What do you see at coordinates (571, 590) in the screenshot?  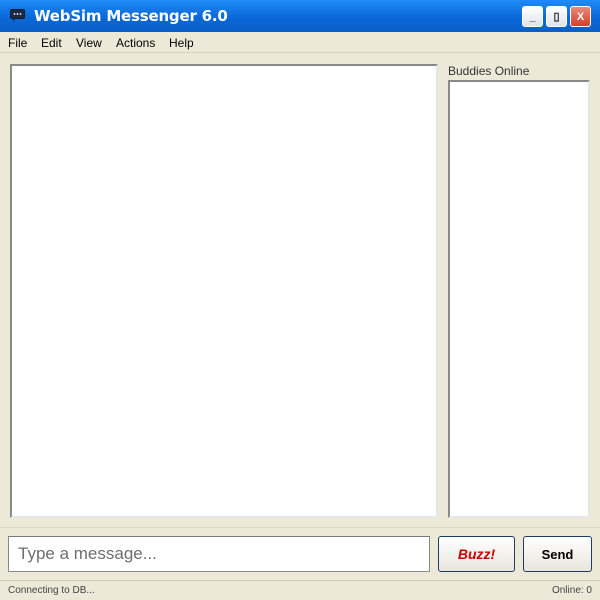 I see `online-count: Online: 0` at bounding box center [571, 590].